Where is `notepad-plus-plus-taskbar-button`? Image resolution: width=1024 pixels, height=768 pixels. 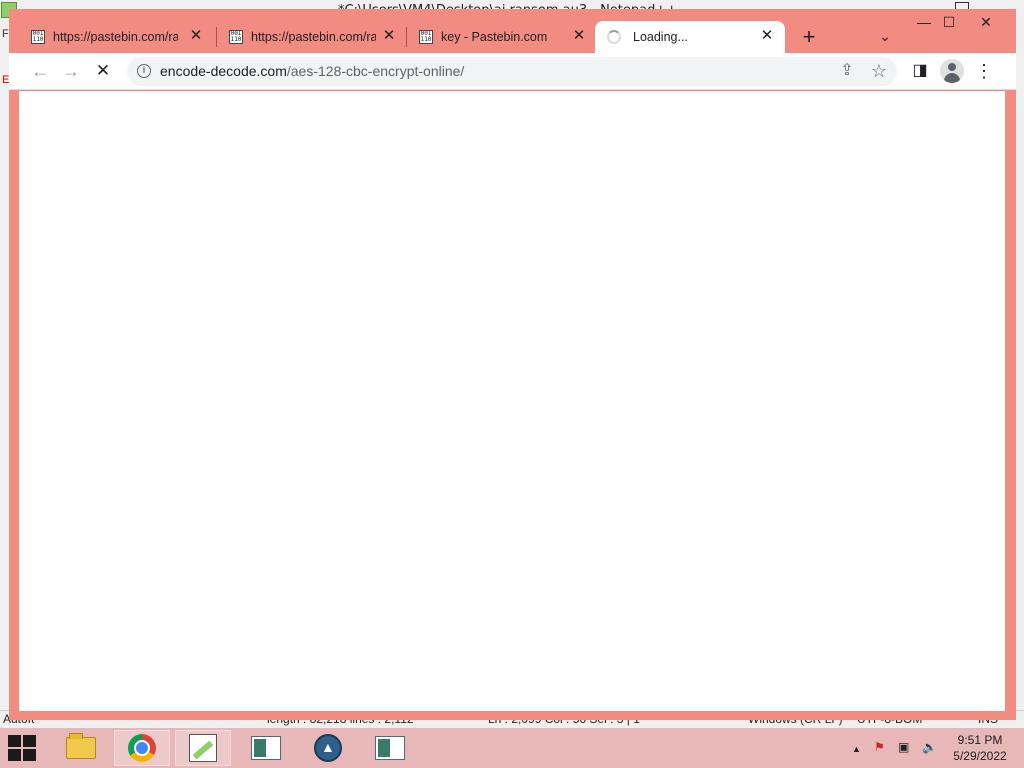
notepad-plus-plus-taskbar-button is located at coordinates (203, 748).